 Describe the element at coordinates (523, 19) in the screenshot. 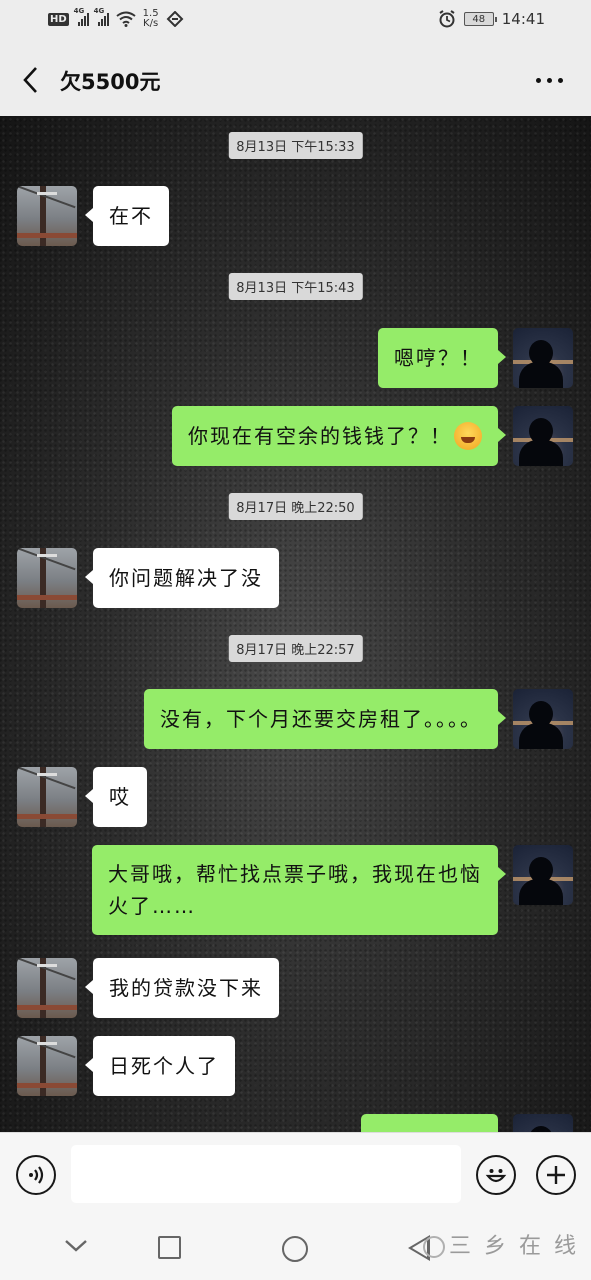

I see `clock-time: 14:41` at that location.